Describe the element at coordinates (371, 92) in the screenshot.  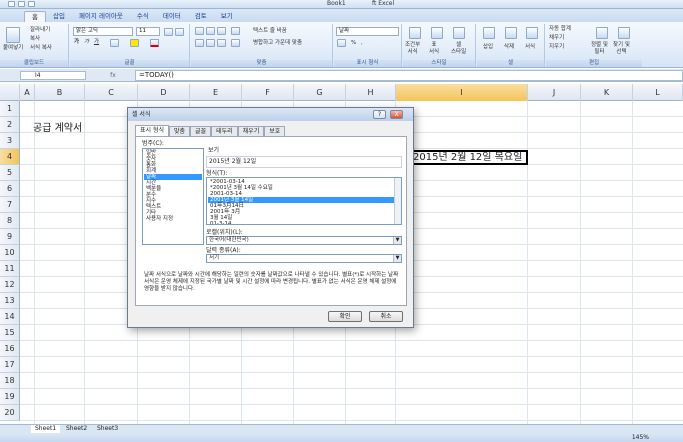
I see `column-header-h: H` at that location.